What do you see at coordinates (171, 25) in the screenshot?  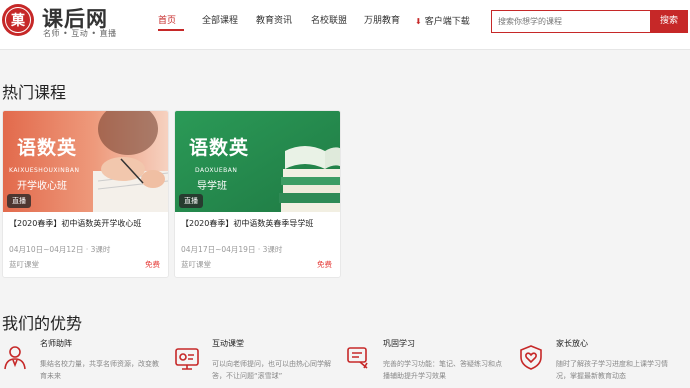 I see `nav-home: 首页` at bounding box center [171, 25].